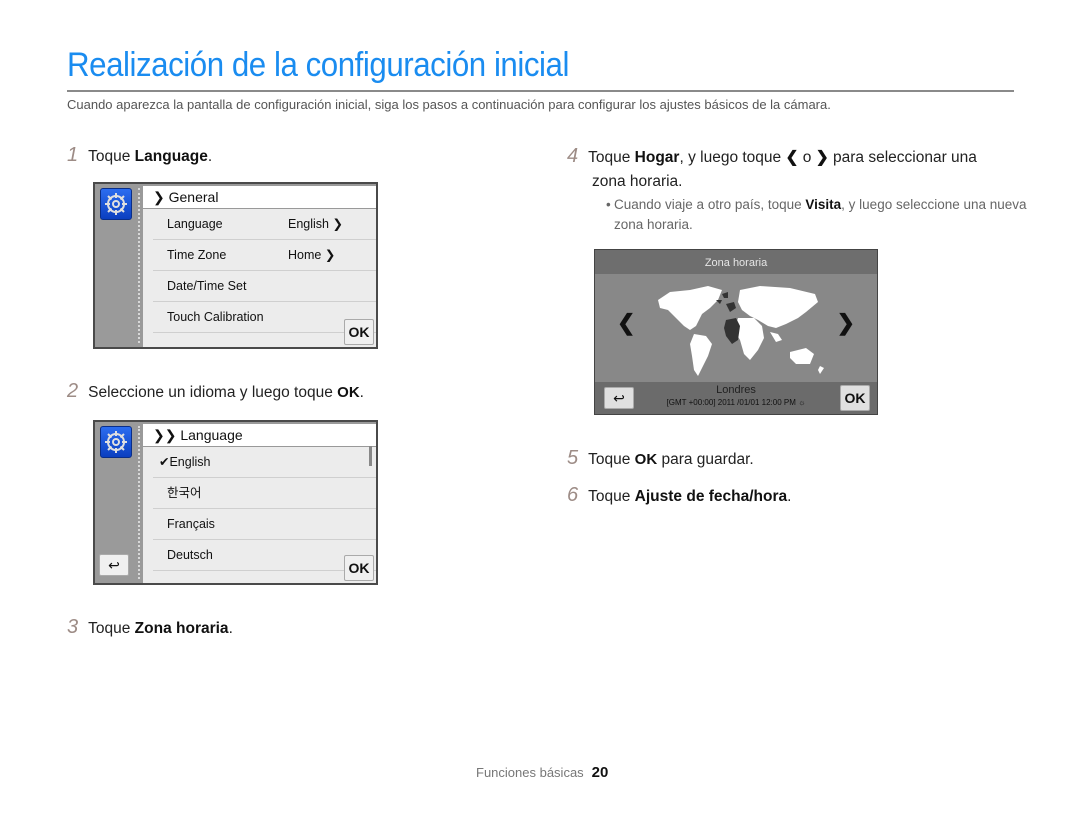 The height and width of the screenshot is (815, 1080). I want to click on step-3: 3 Toque Zona horaria., so click(150, 627).